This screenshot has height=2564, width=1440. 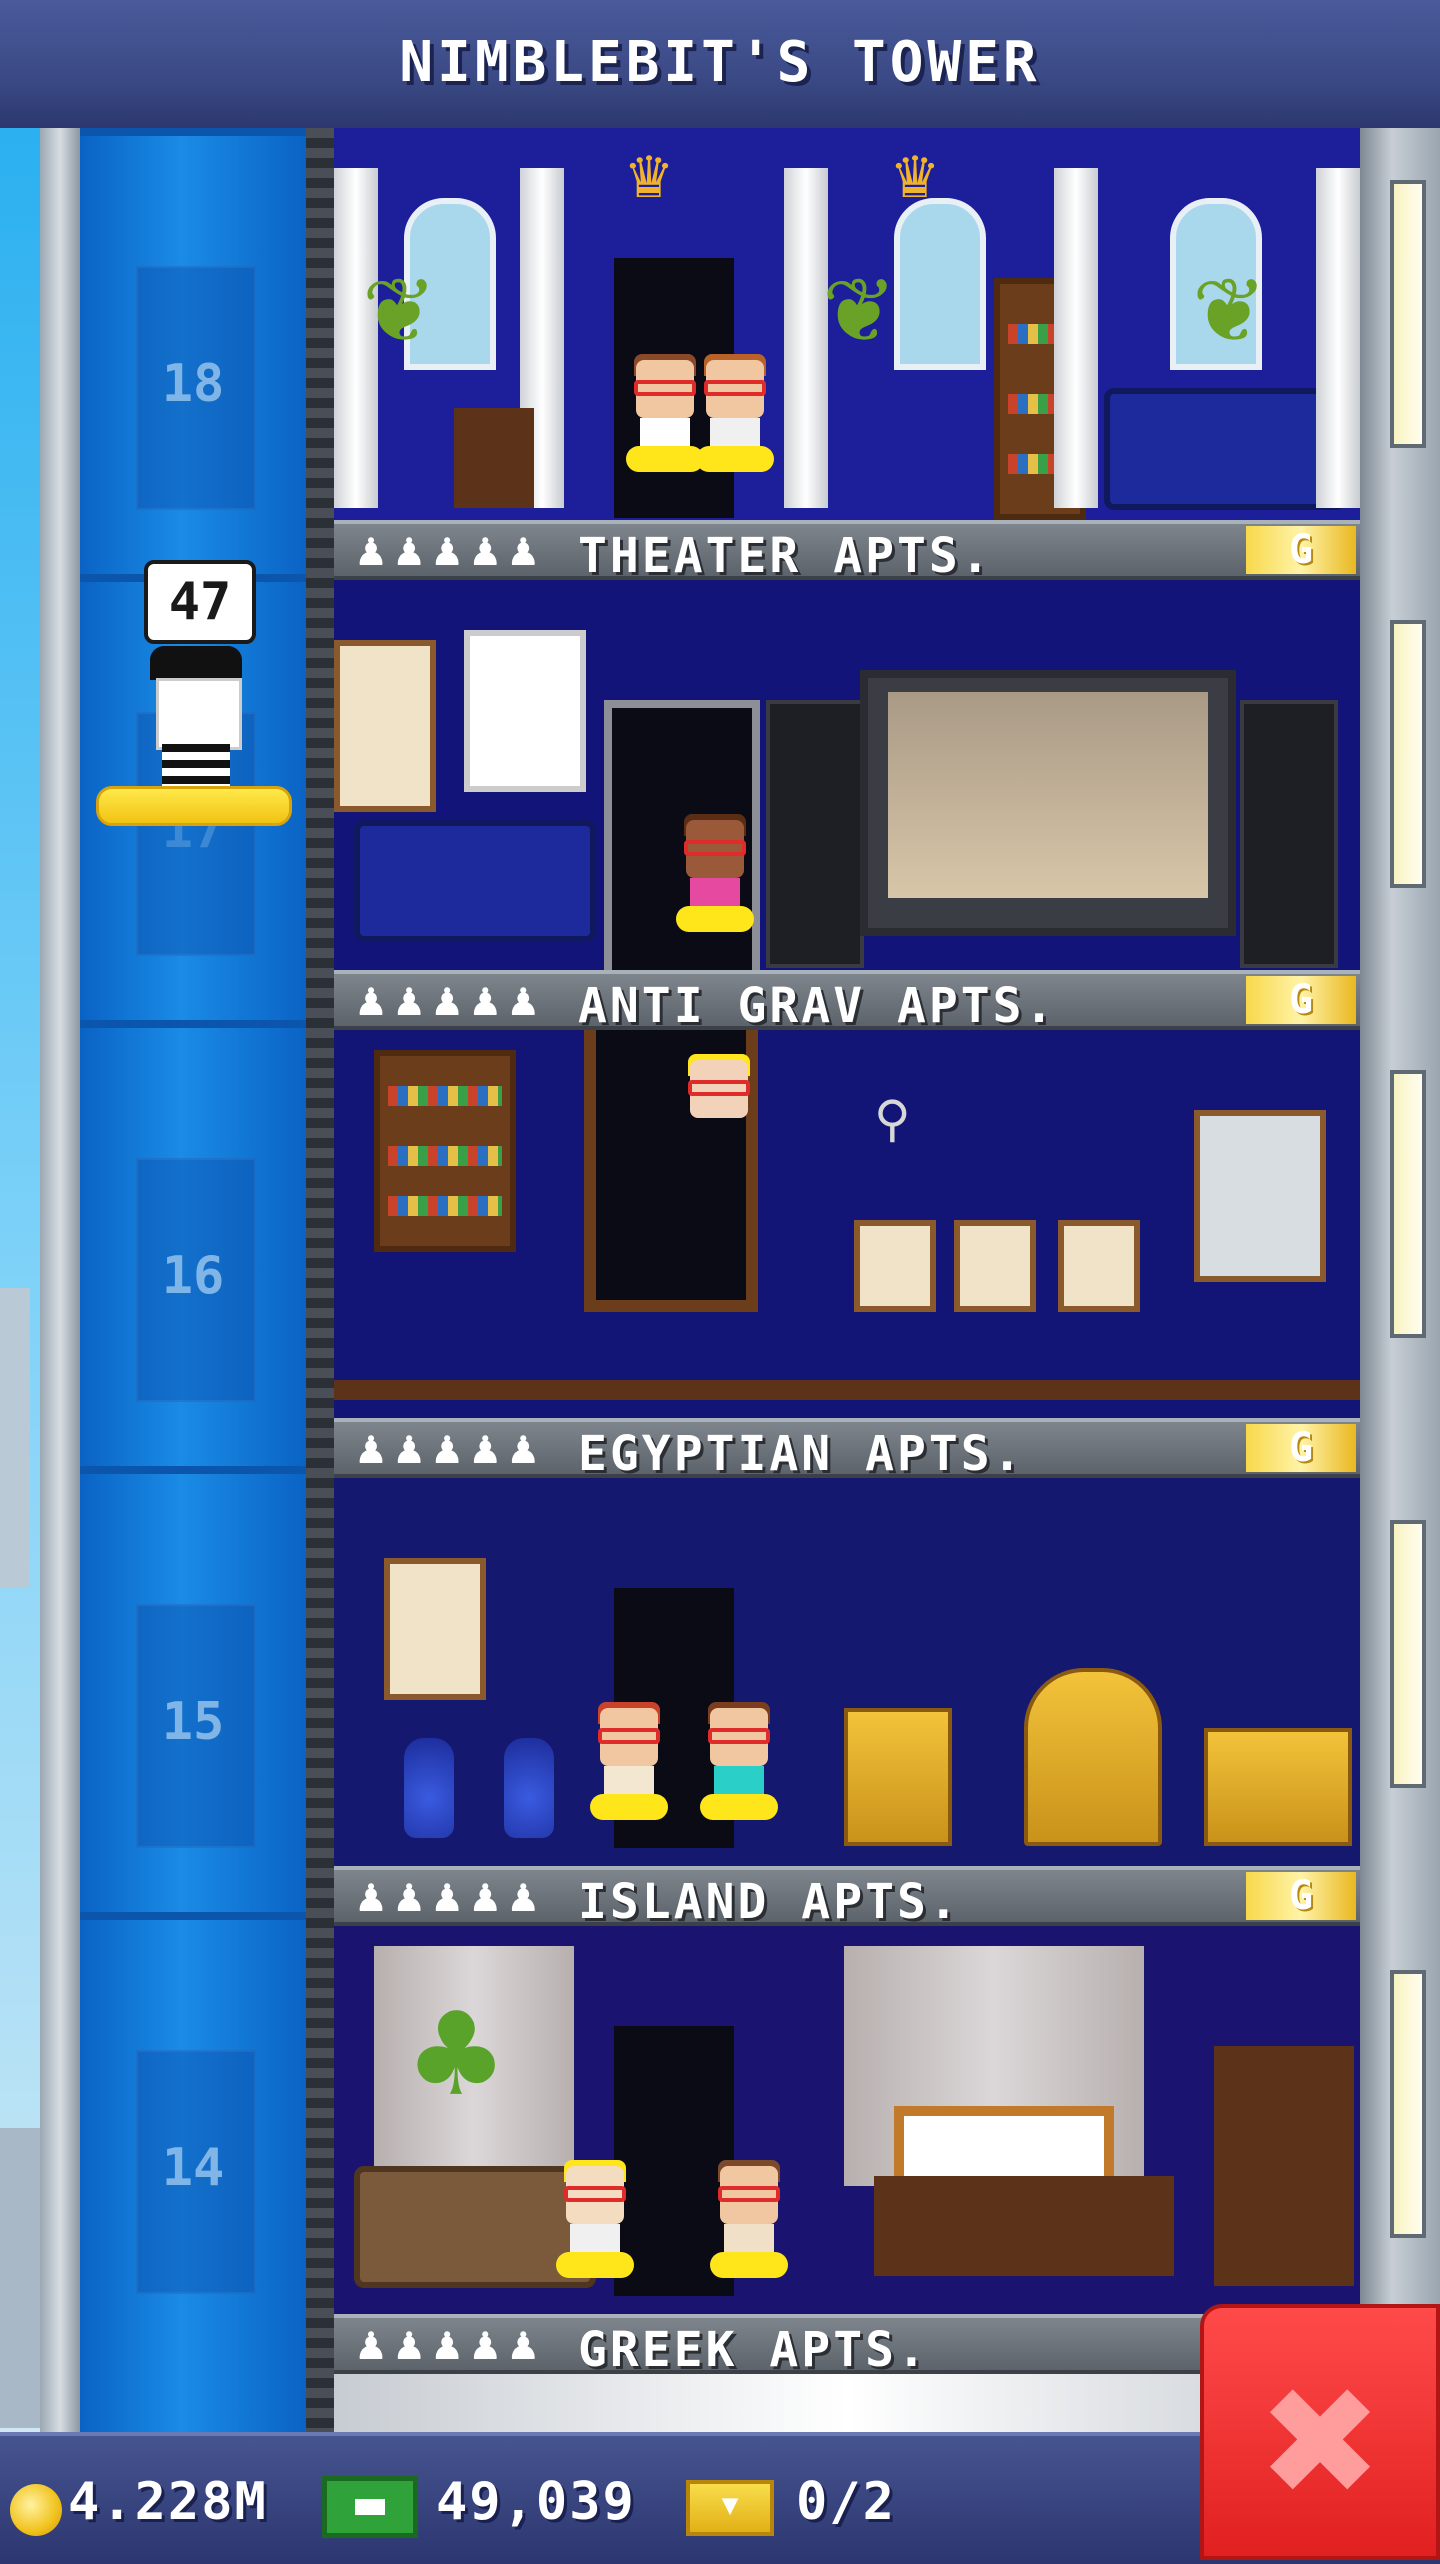 I want to click on sky-backdrop, so click(x=22, y=1280).